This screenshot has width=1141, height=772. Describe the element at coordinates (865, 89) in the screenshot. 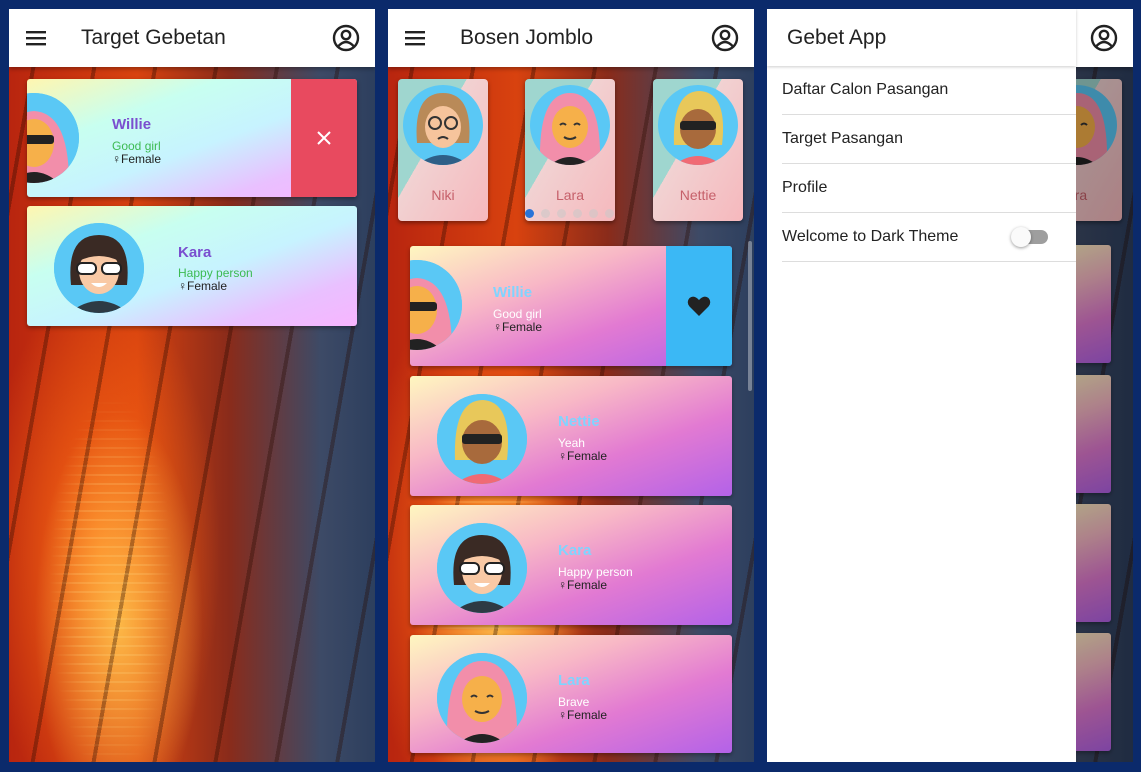

I see `drawer-item-label: Daftar Calon Pasangan` at that location.